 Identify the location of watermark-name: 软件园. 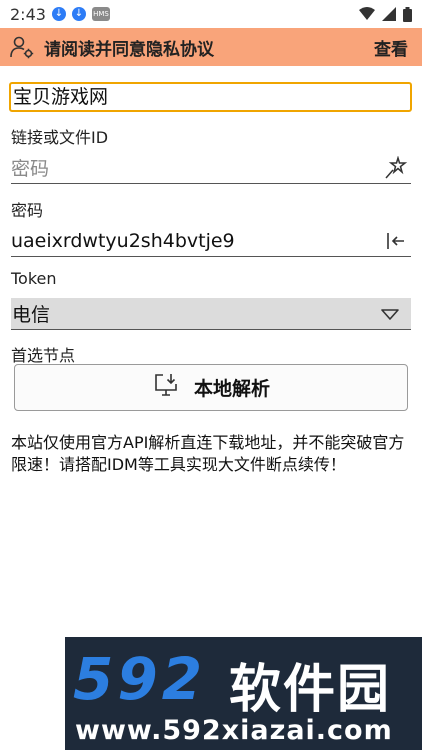
(310, 690).